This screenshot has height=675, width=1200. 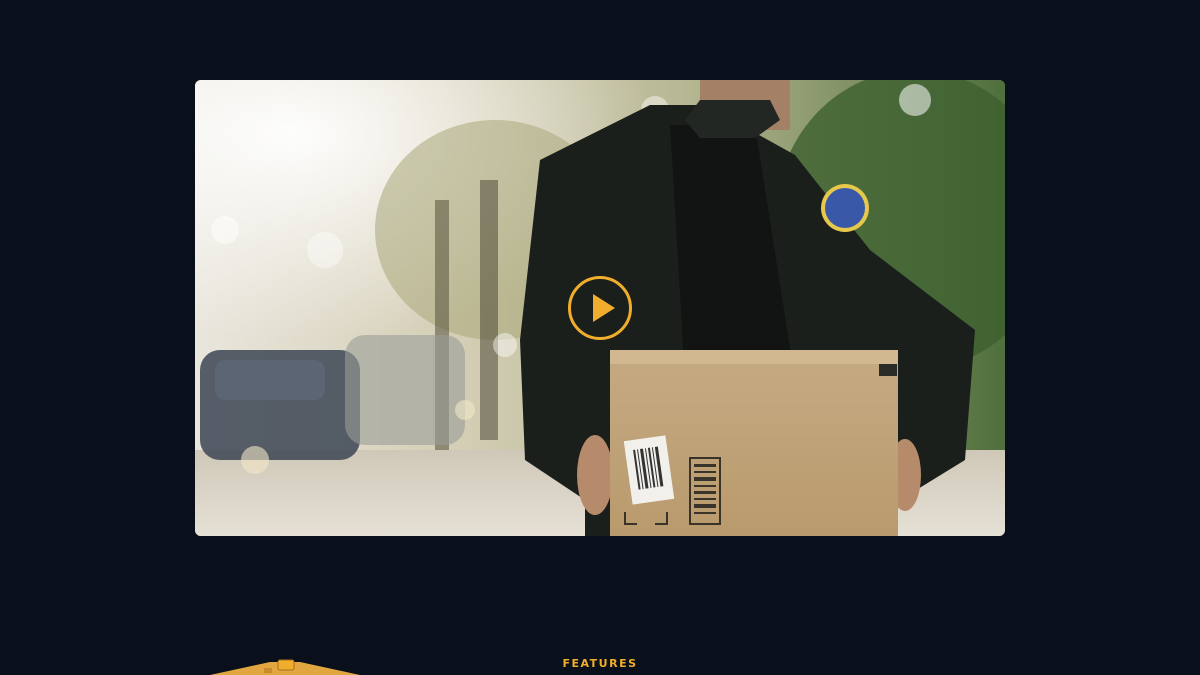 What do you see at coordinates (604, 308) in the screenshot?
I see `play-icon` at bounding box center [604, 308].